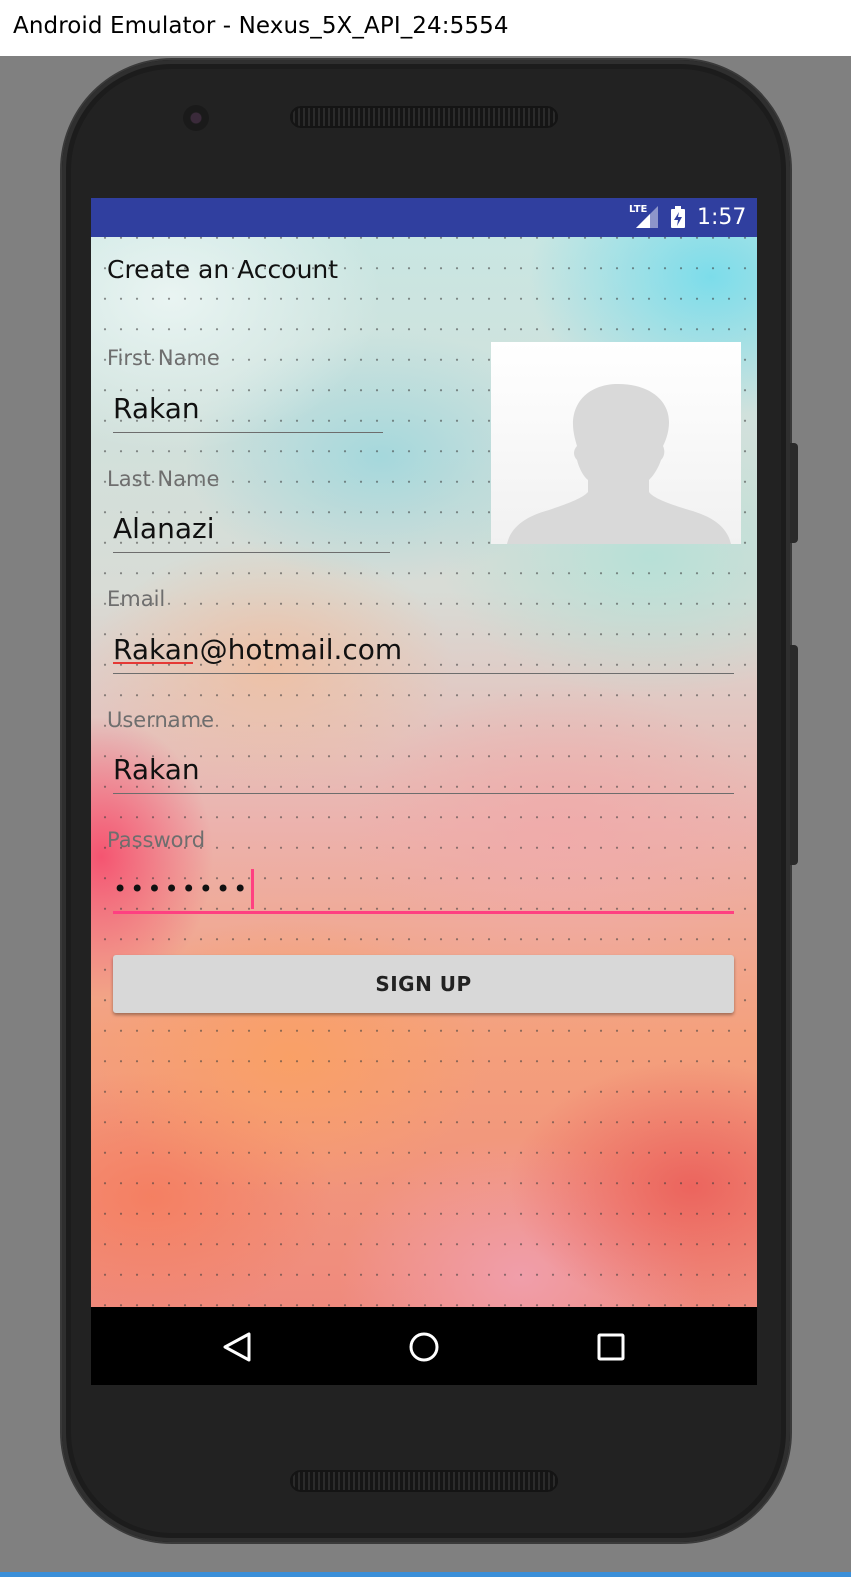 This screenshot has height=1577, width=851. I want to click on window-bottom-edge, so click(425, 1574).